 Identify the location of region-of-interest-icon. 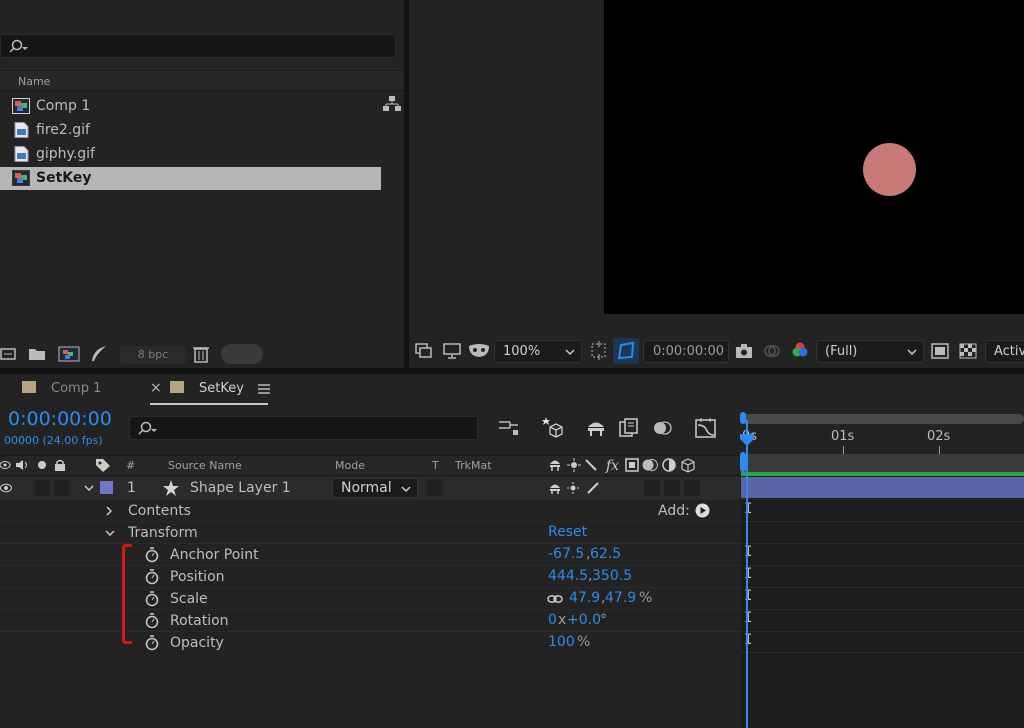
(599, 351).